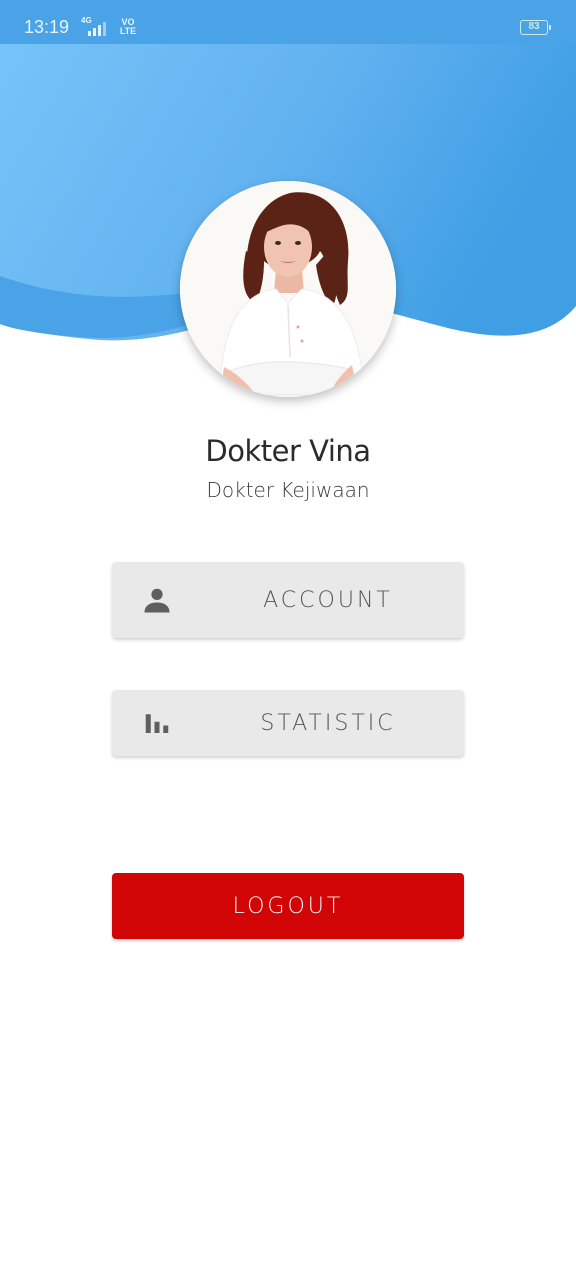 The image size is (576, 1280). What do you see at coordinates (535, 27) in the screenshot?
I see `battery-icon: 83` at bounding box center [535, 27].